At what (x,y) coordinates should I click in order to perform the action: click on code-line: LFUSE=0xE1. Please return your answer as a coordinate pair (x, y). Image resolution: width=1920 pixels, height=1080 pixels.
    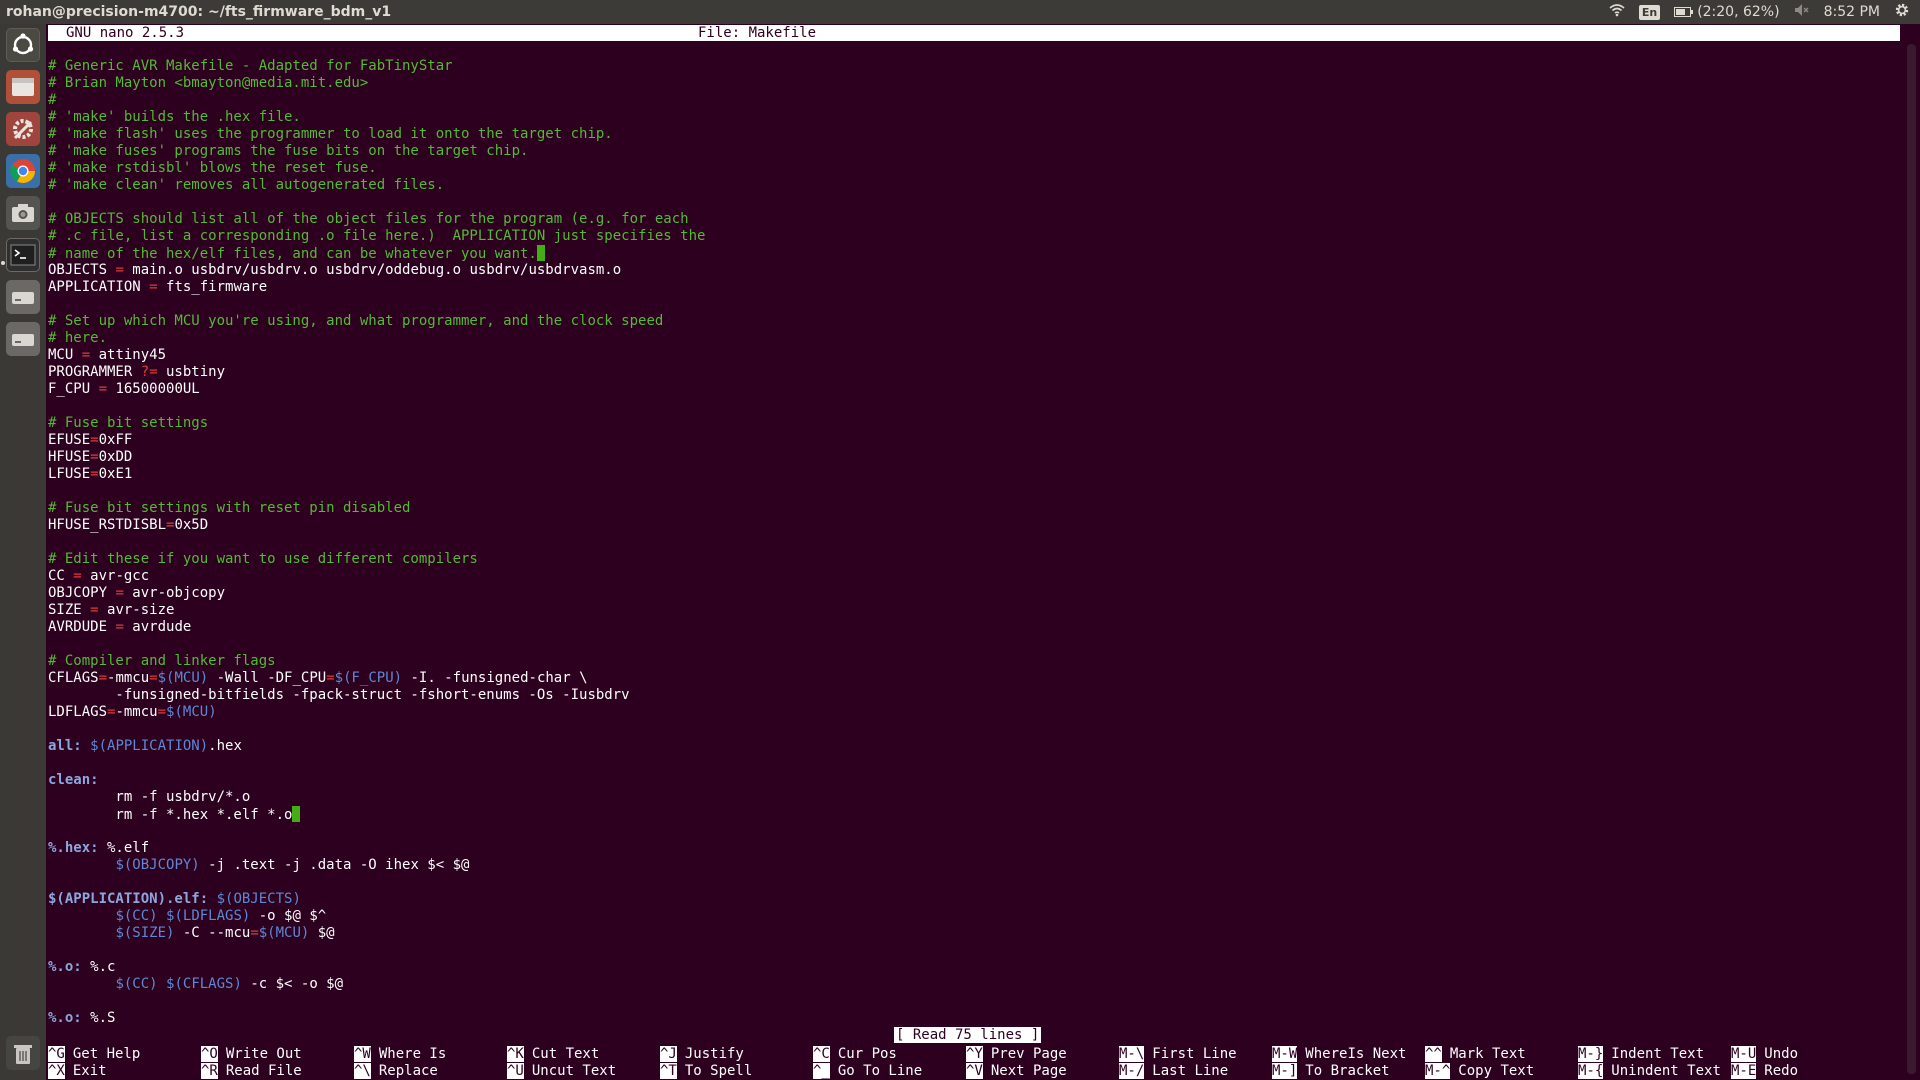
    Looking at the image, I should click on (973, 474).